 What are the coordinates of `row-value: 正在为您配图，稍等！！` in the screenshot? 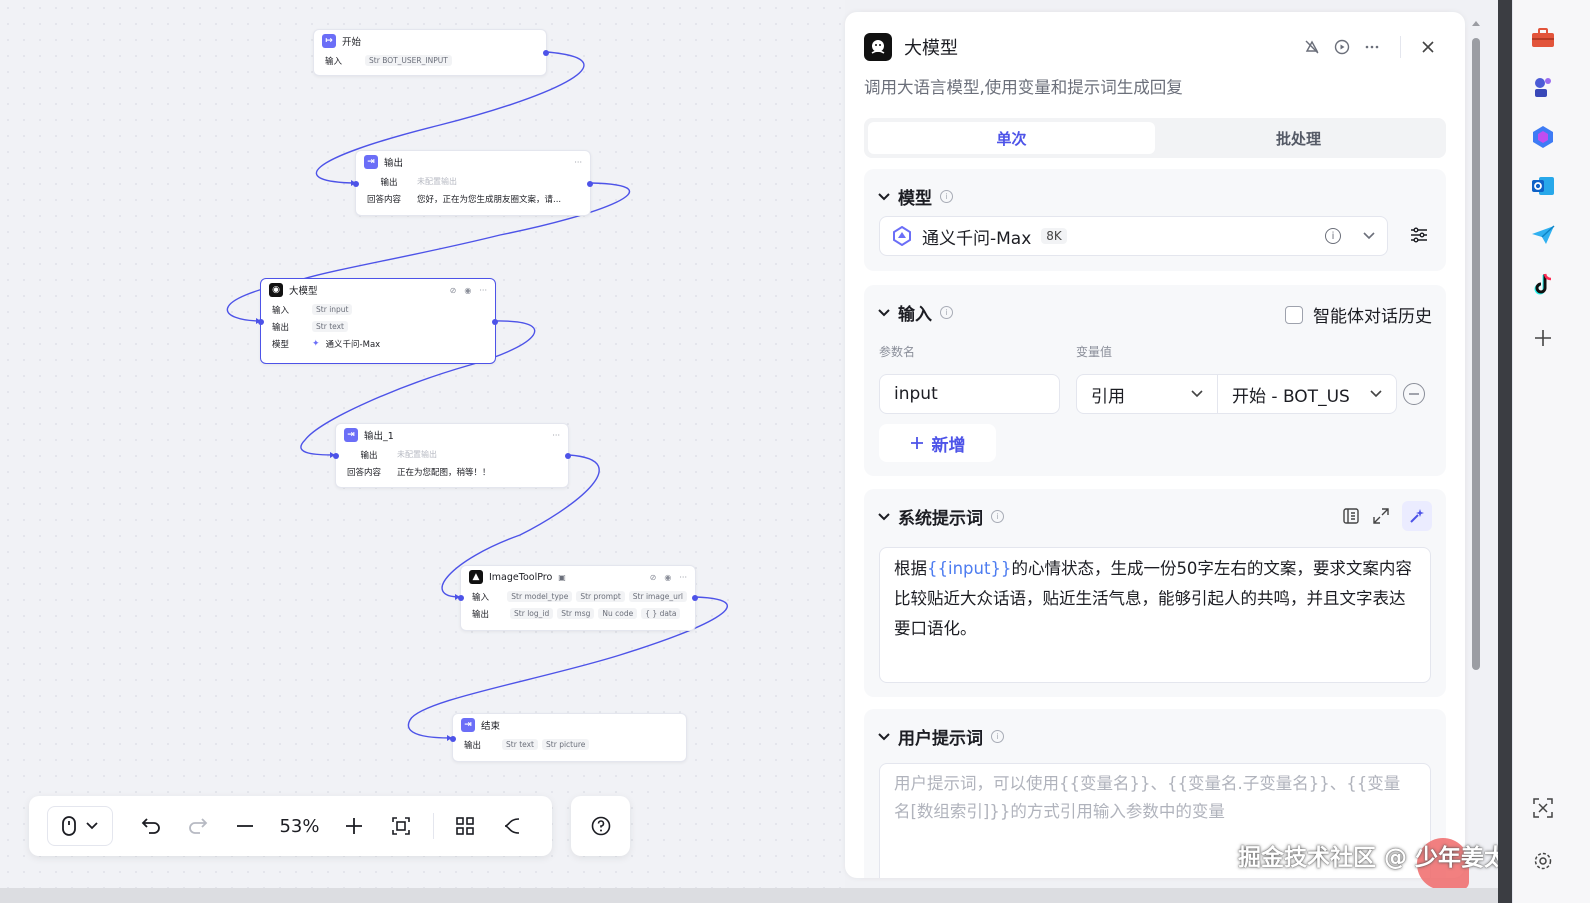 It's located at (444, 472).